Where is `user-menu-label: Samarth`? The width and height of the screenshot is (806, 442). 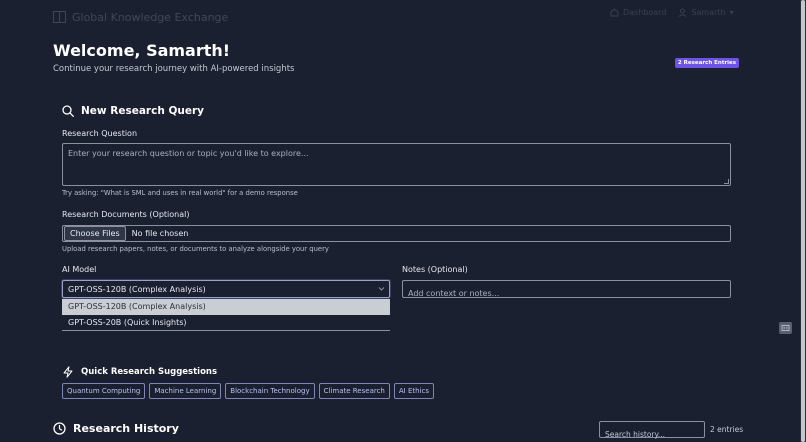
user-menu-label: Samarth is located at coordinates (708, 12).